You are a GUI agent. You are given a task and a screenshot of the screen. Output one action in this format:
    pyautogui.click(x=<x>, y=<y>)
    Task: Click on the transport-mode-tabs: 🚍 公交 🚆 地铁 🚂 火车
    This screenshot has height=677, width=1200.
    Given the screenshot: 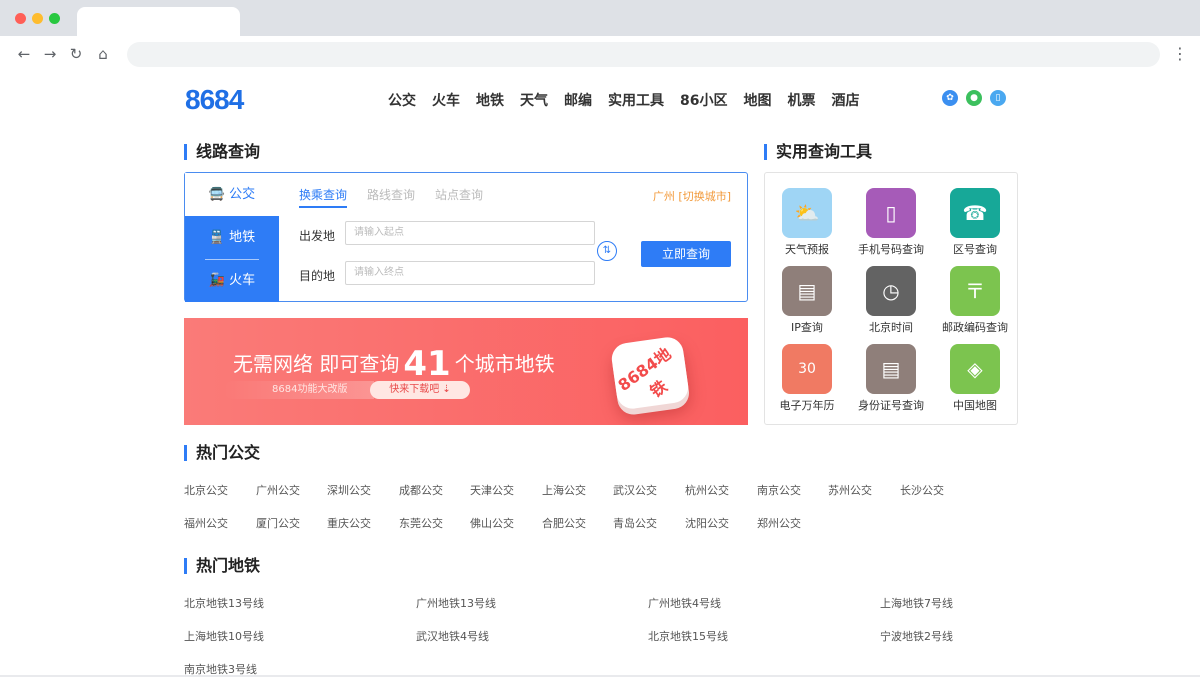 What is the action you would take?
    pyautogui.click(x=232, y=237)
    